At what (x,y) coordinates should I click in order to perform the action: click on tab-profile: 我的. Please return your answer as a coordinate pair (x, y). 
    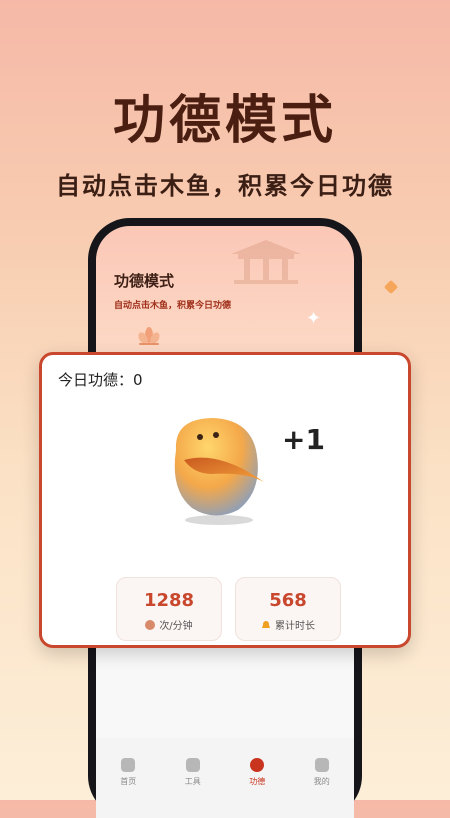
    Looking at the image, I should click on (322, 772).